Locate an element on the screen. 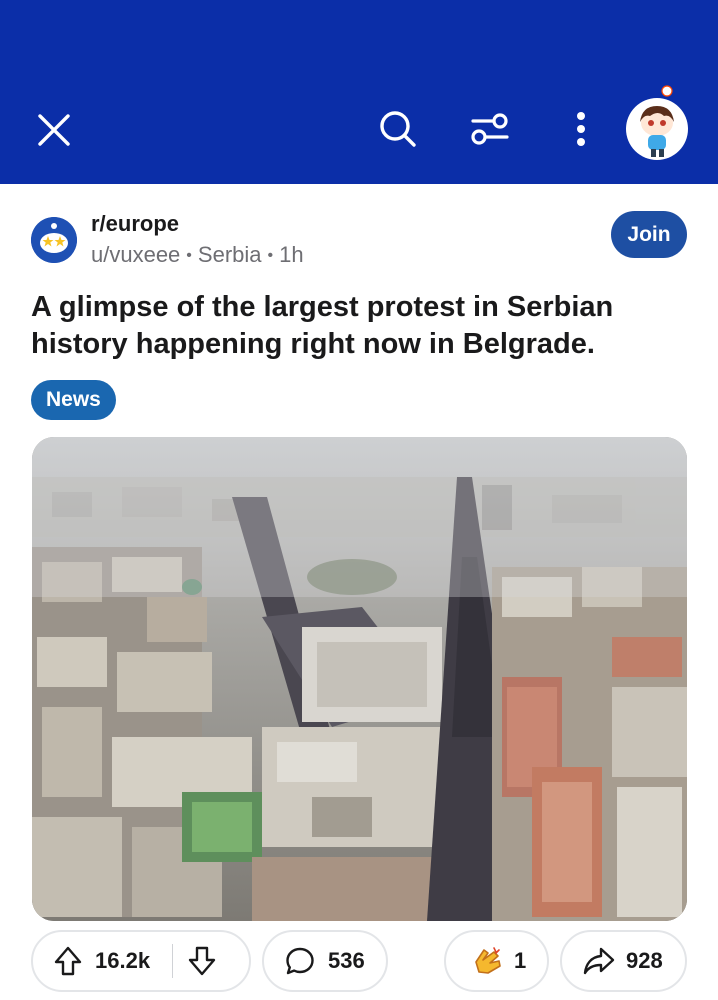 This screenshot has width=718, height=1000. more-vertical-icon is located at coordinates (581, 129).